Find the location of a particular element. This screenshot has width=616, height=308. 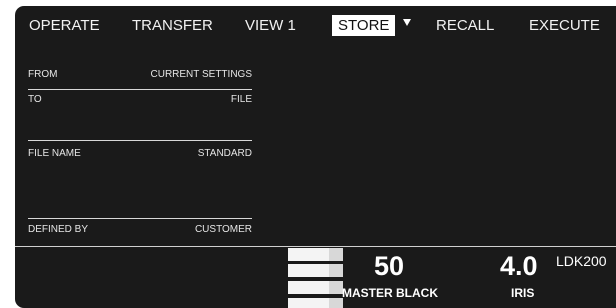

file-name-value: STANDARD is located at coordinates (225, 153).